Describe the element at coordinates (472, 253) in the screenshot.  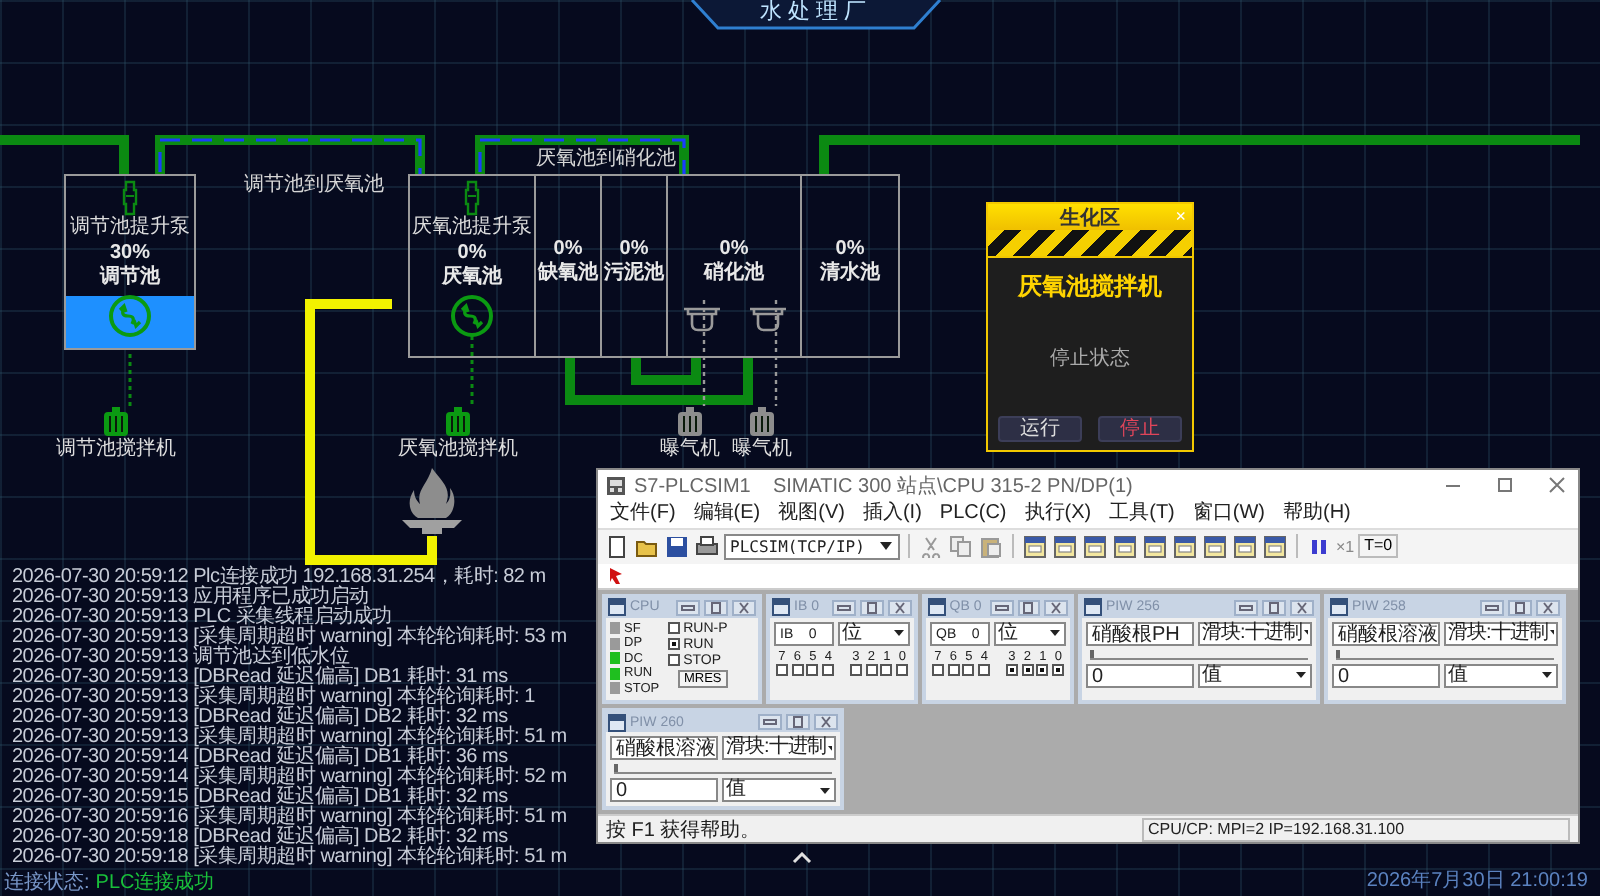
I see `tank-level-text: 0%` at that location.